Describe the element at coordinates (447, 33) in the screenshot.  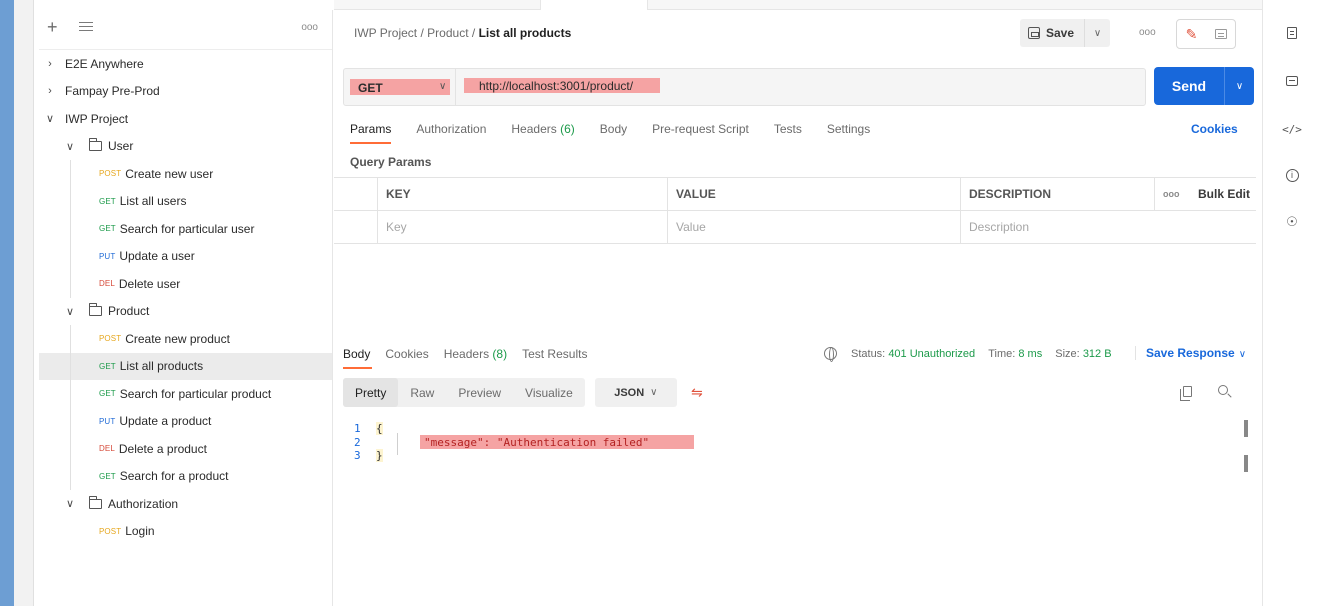
I see `breadcrumb-folder: Product` at that location.